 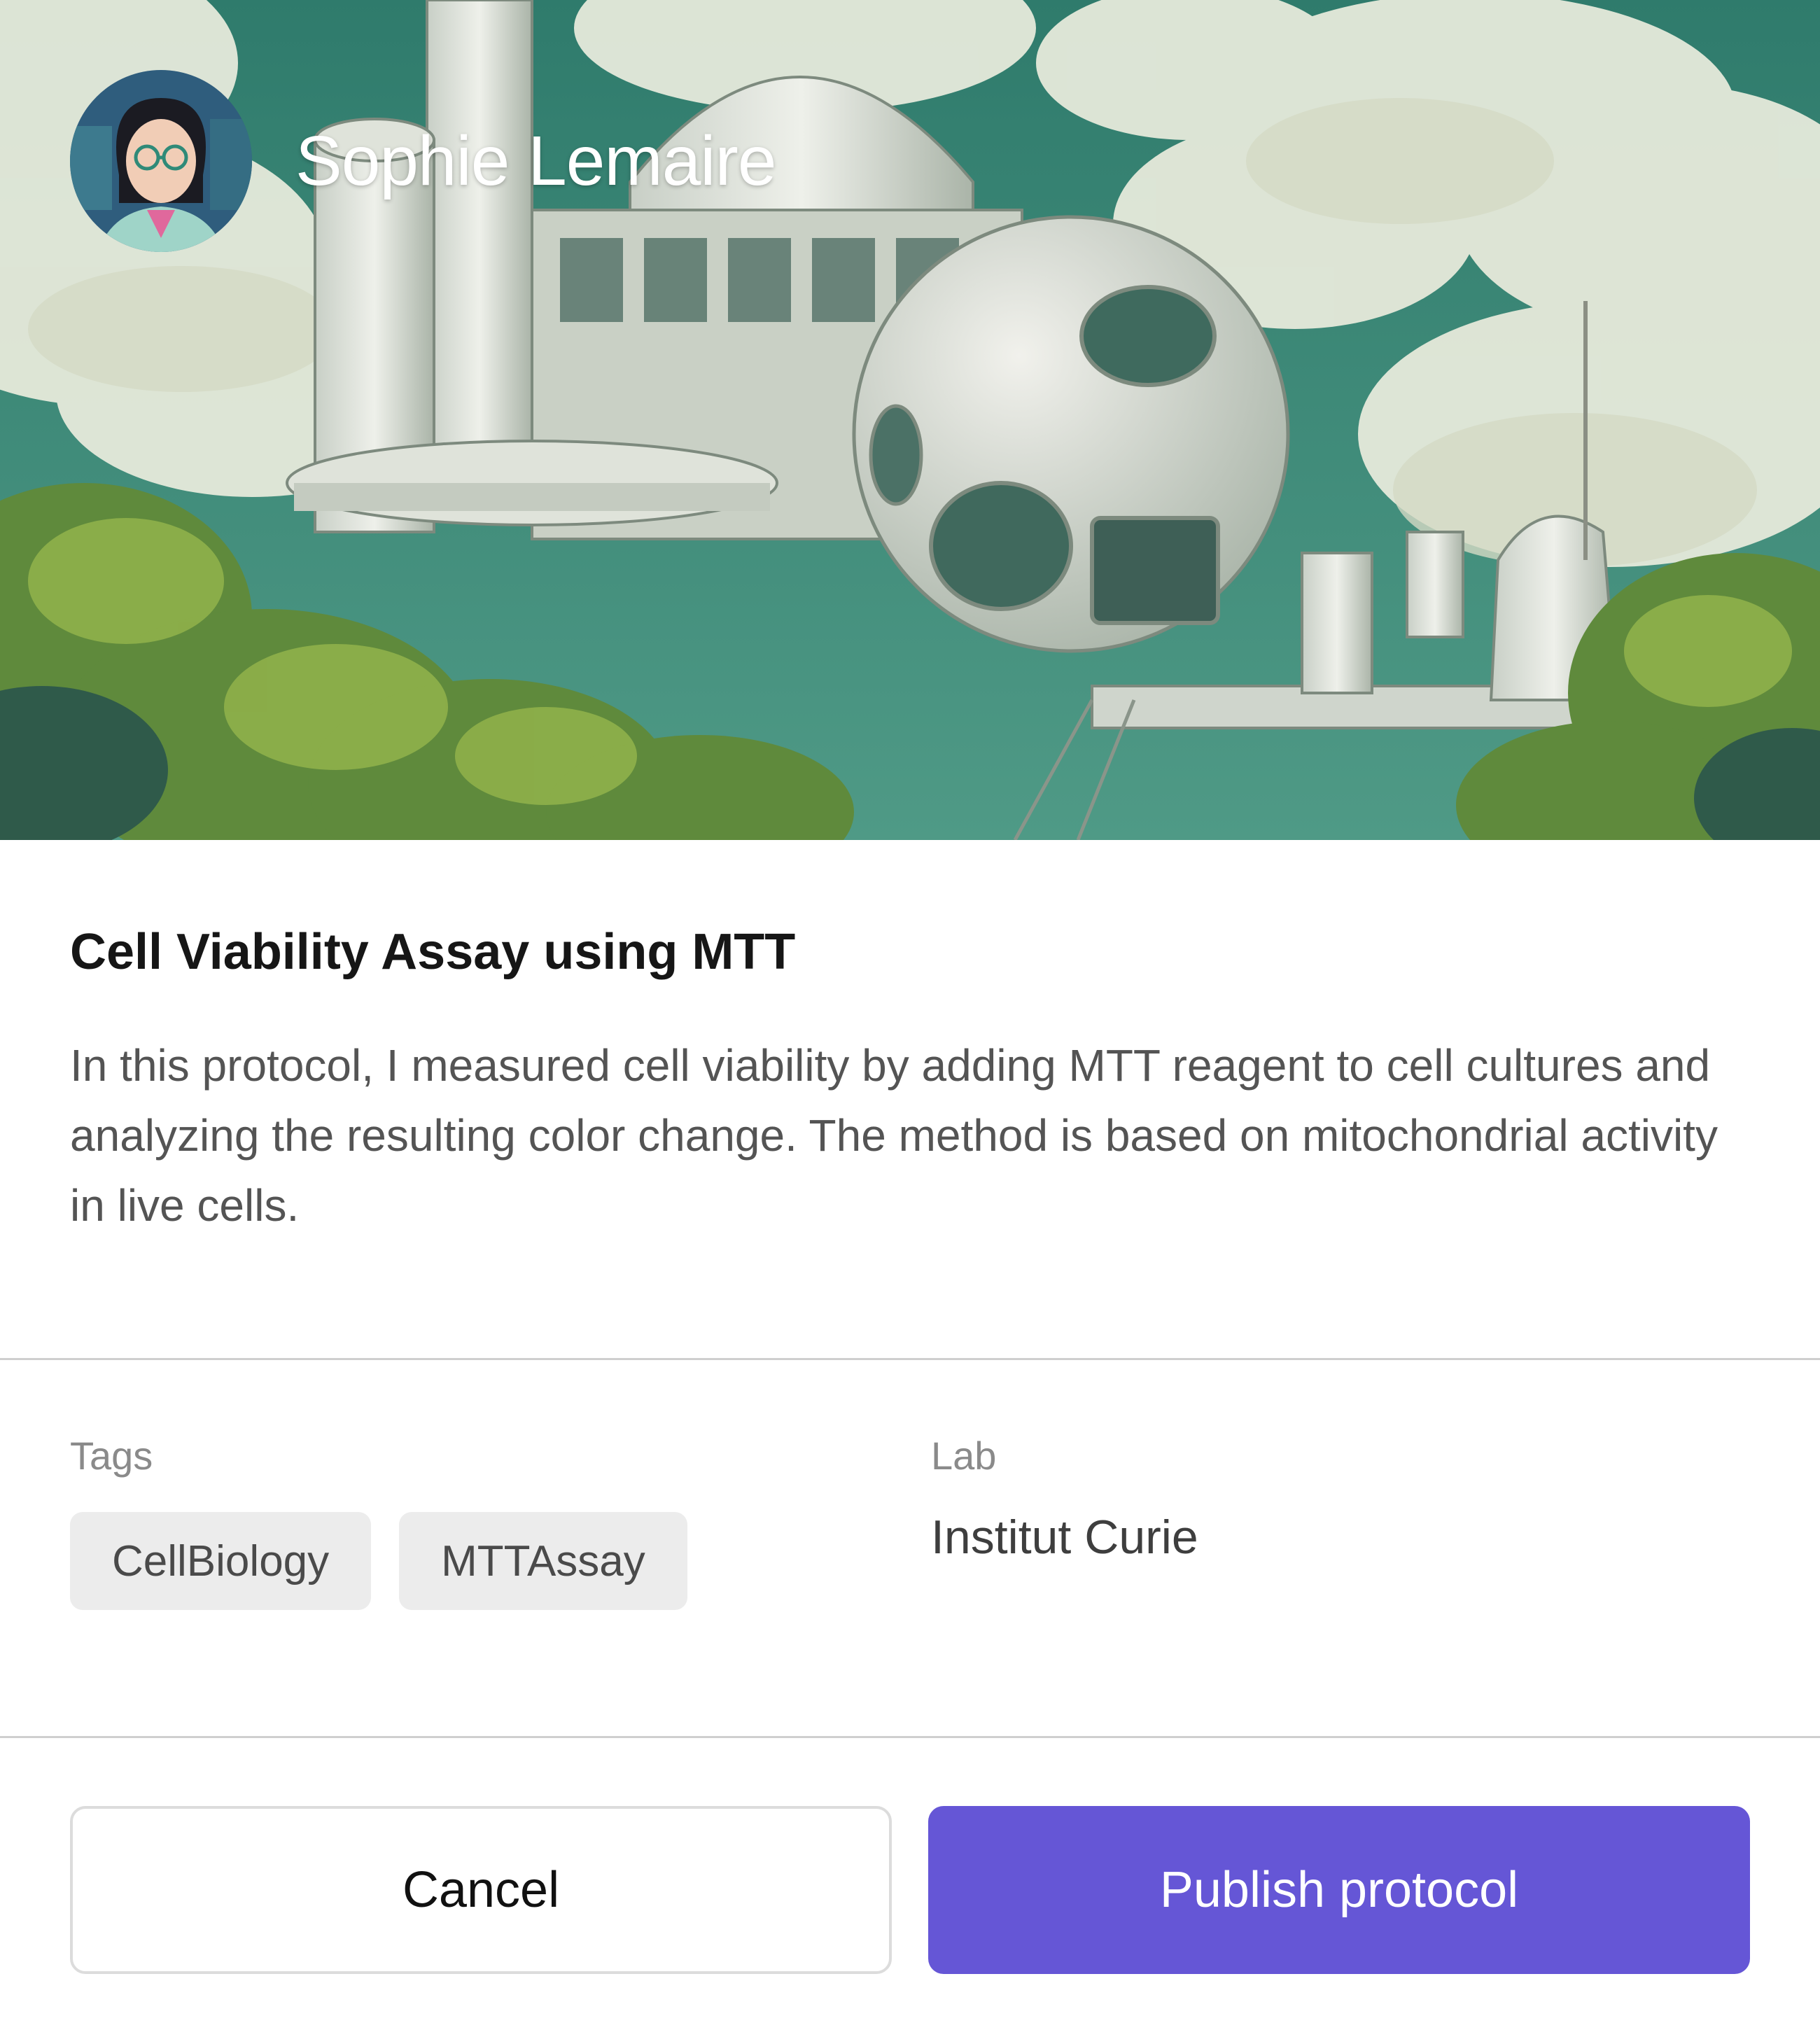 I want to click on tag-chip: MTTAssay, so click(x=543, y=1561).